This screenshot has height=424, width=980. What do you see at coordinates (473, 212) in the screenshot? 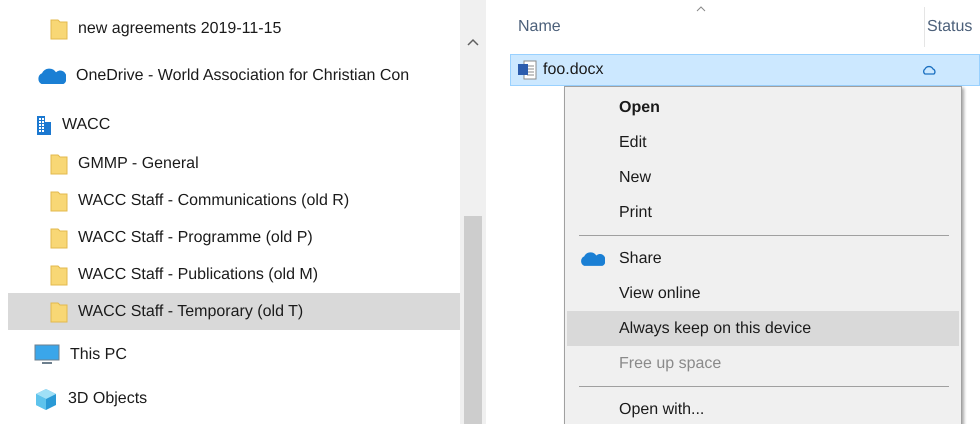
I see `scrollbar` at bounding box center [473, 212].